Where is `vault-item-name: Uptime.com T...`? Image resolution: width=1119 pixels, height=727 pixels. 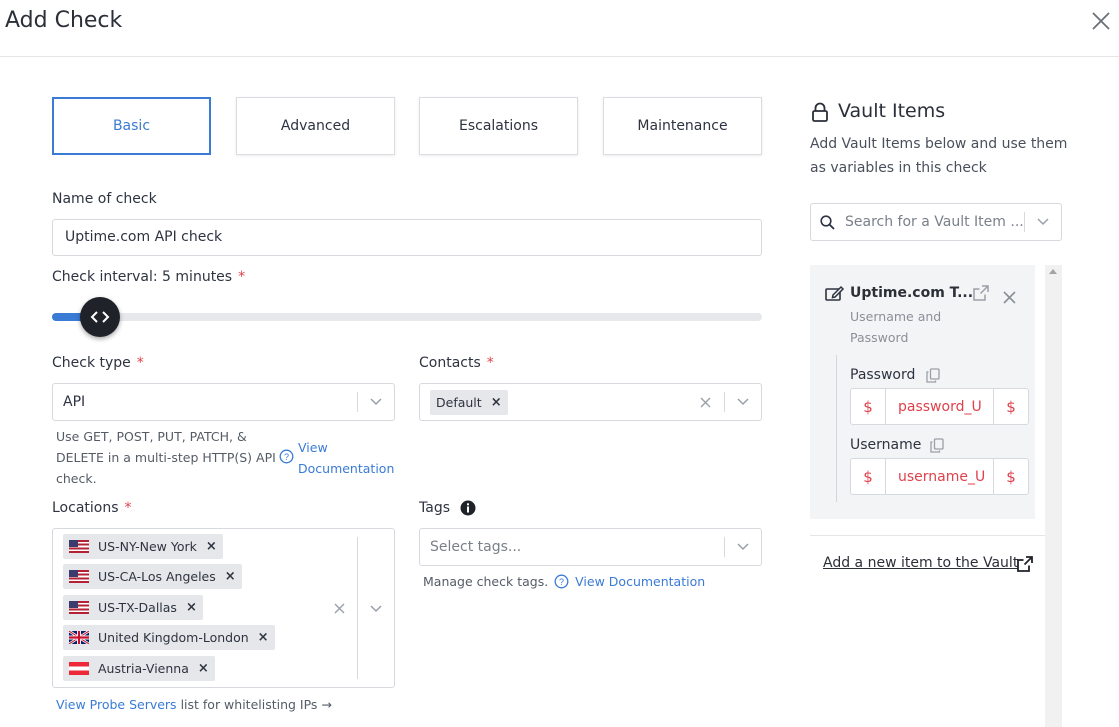 vault-item-name: Uptime.com T... is located at coordinates (911, 293).